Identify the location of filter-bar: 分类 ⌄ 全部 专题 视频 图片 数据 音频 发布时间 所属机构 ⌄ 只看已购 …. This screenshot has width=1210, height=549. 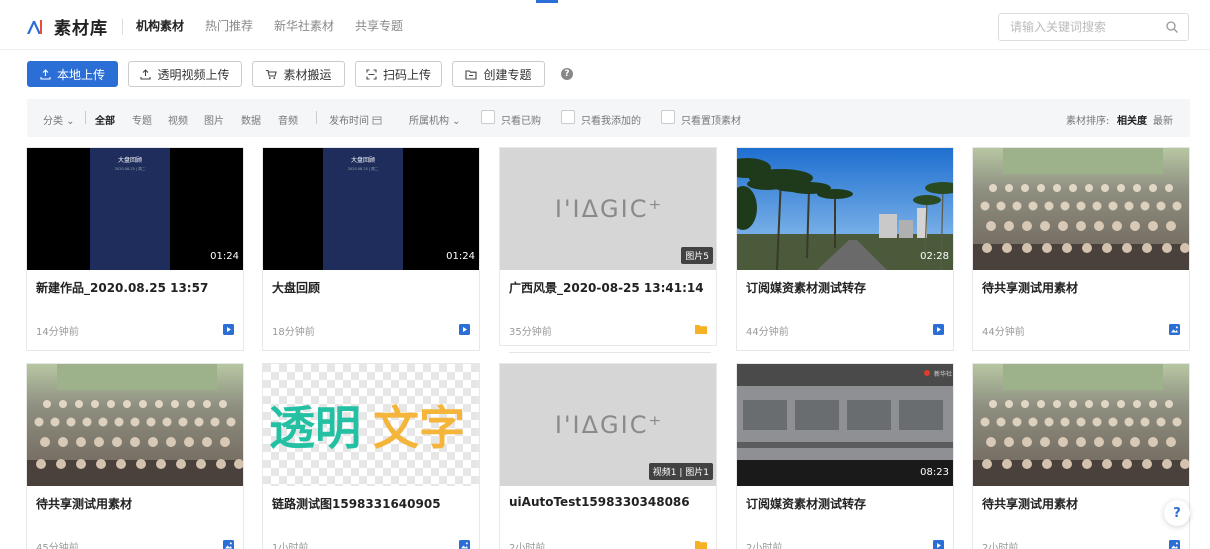
(608, 118).